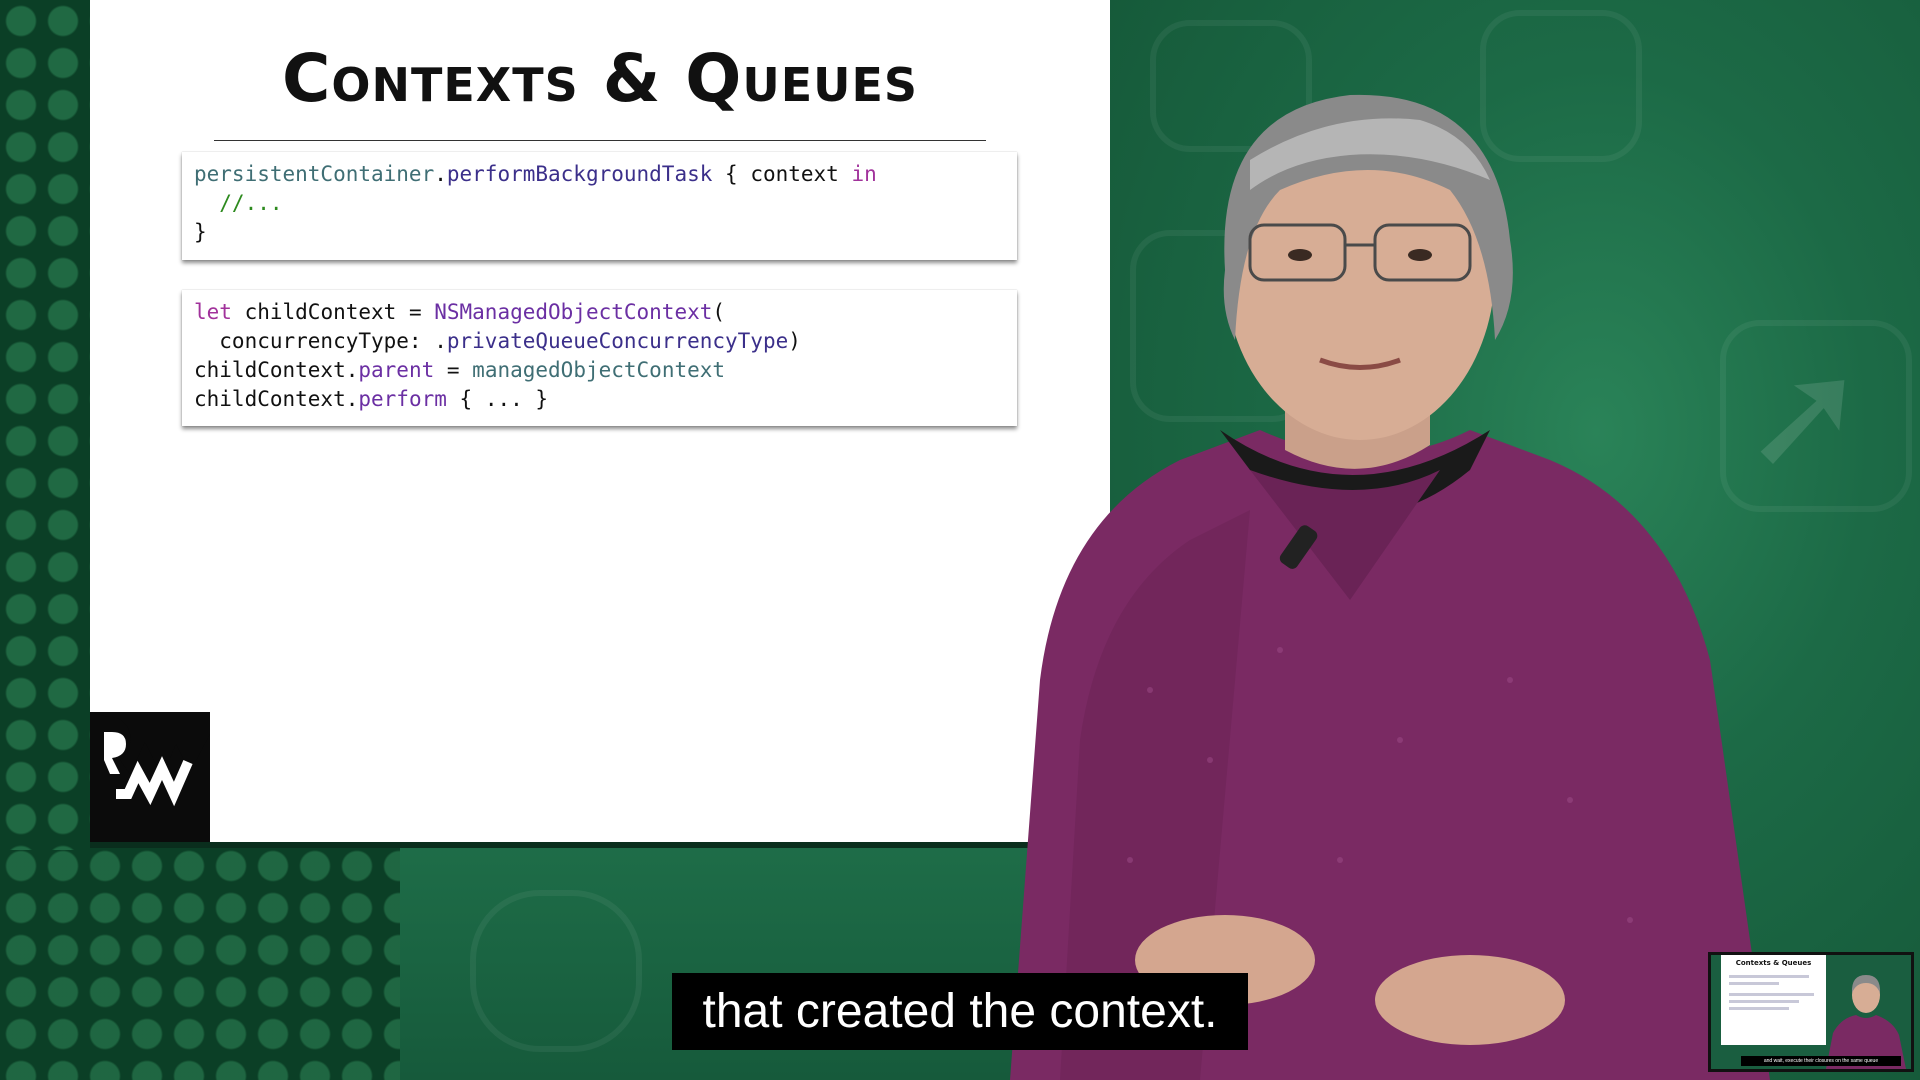  What do you see at coordinates (864, 174) in the screenshot?
I see `code-keyword: in` at bounding box center [864, 174].